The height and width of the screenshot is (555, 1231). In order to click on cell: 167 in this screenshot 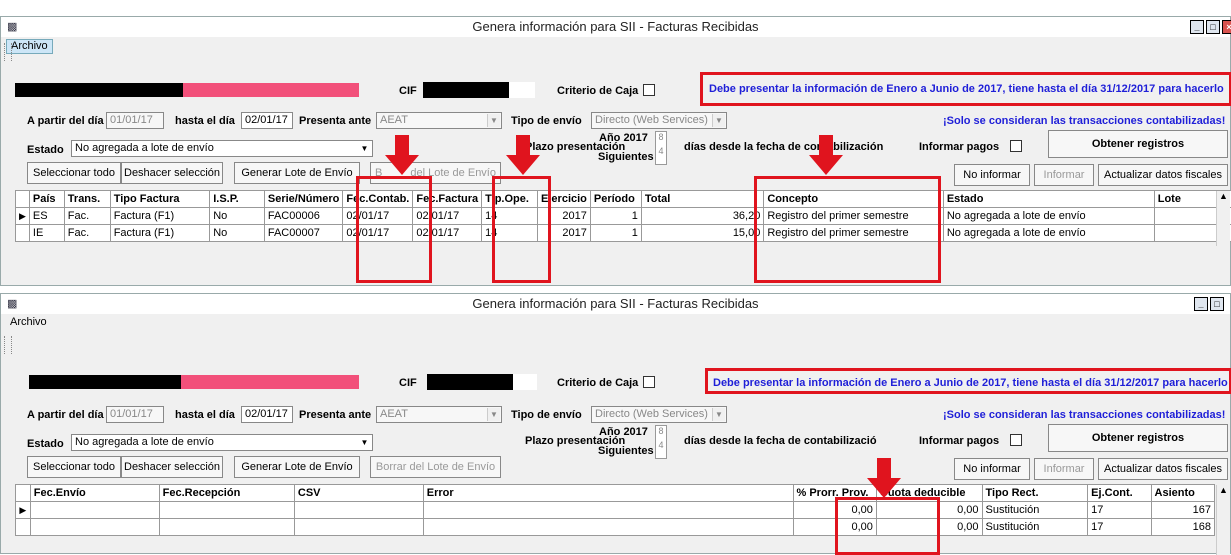, I will do `click(1182, 510)`.